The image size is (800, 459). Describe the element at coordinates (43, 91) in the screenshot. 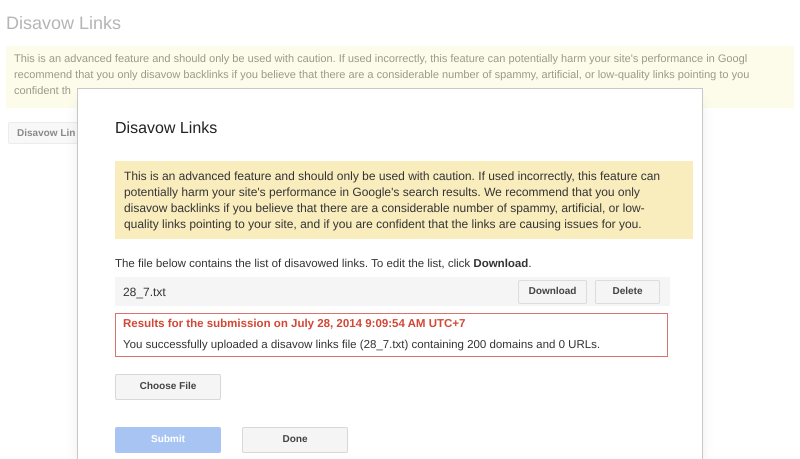

I see `warning-line: confident th` at that location.